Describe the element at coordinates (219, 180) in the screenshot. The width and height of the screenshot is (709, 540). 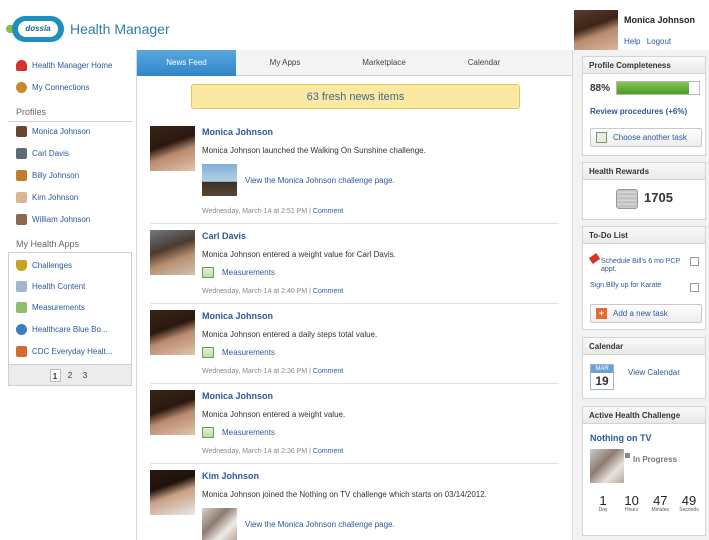
I see `challenge-thumbnail` at that location.